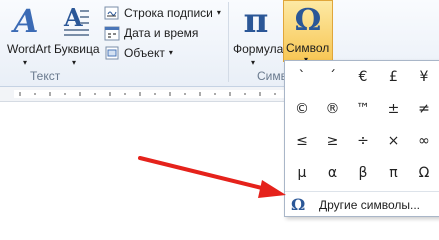 The image size is (439, 240). What do you see at coordinates (147, 94) in the screenshot?
I see `ruler-ticks` at bounding box center [147, 94].